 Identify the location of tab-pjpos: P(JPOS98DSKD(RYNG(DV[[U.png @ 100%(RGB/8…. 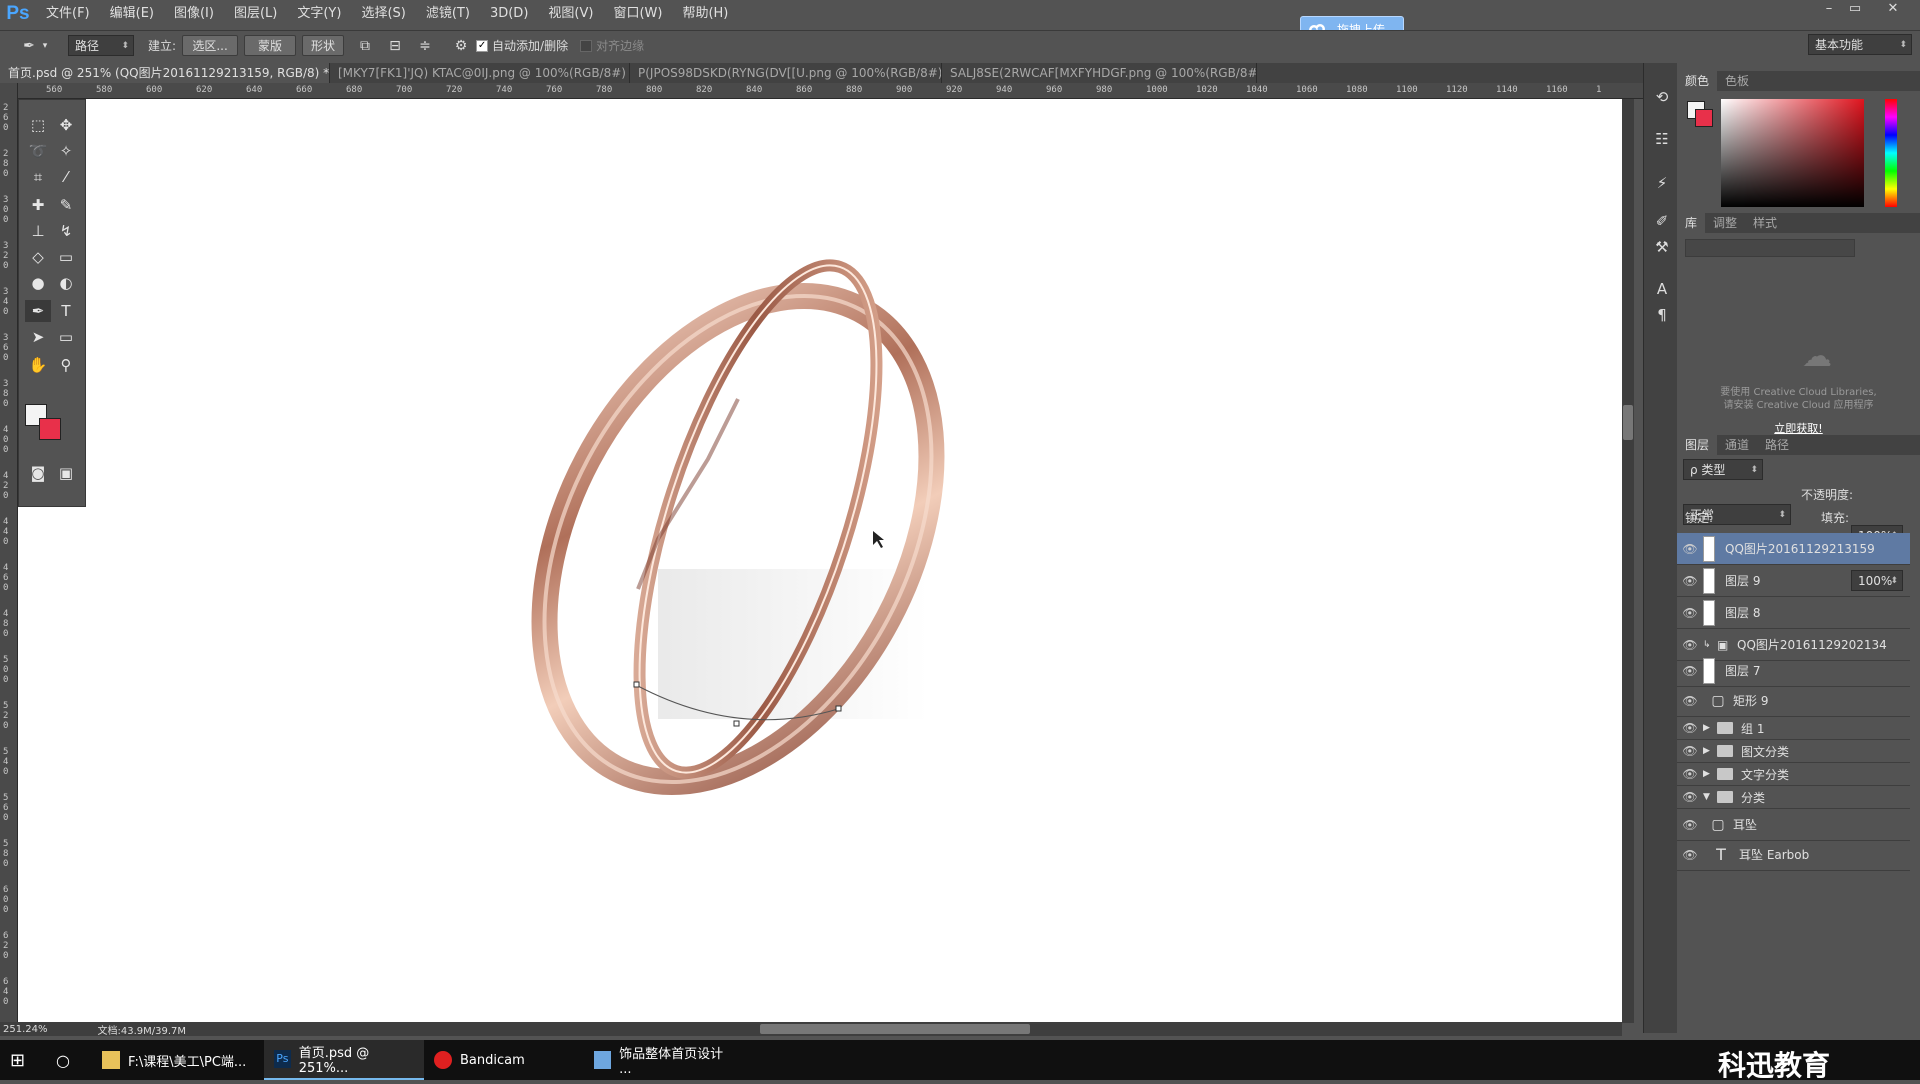
(786, 73).